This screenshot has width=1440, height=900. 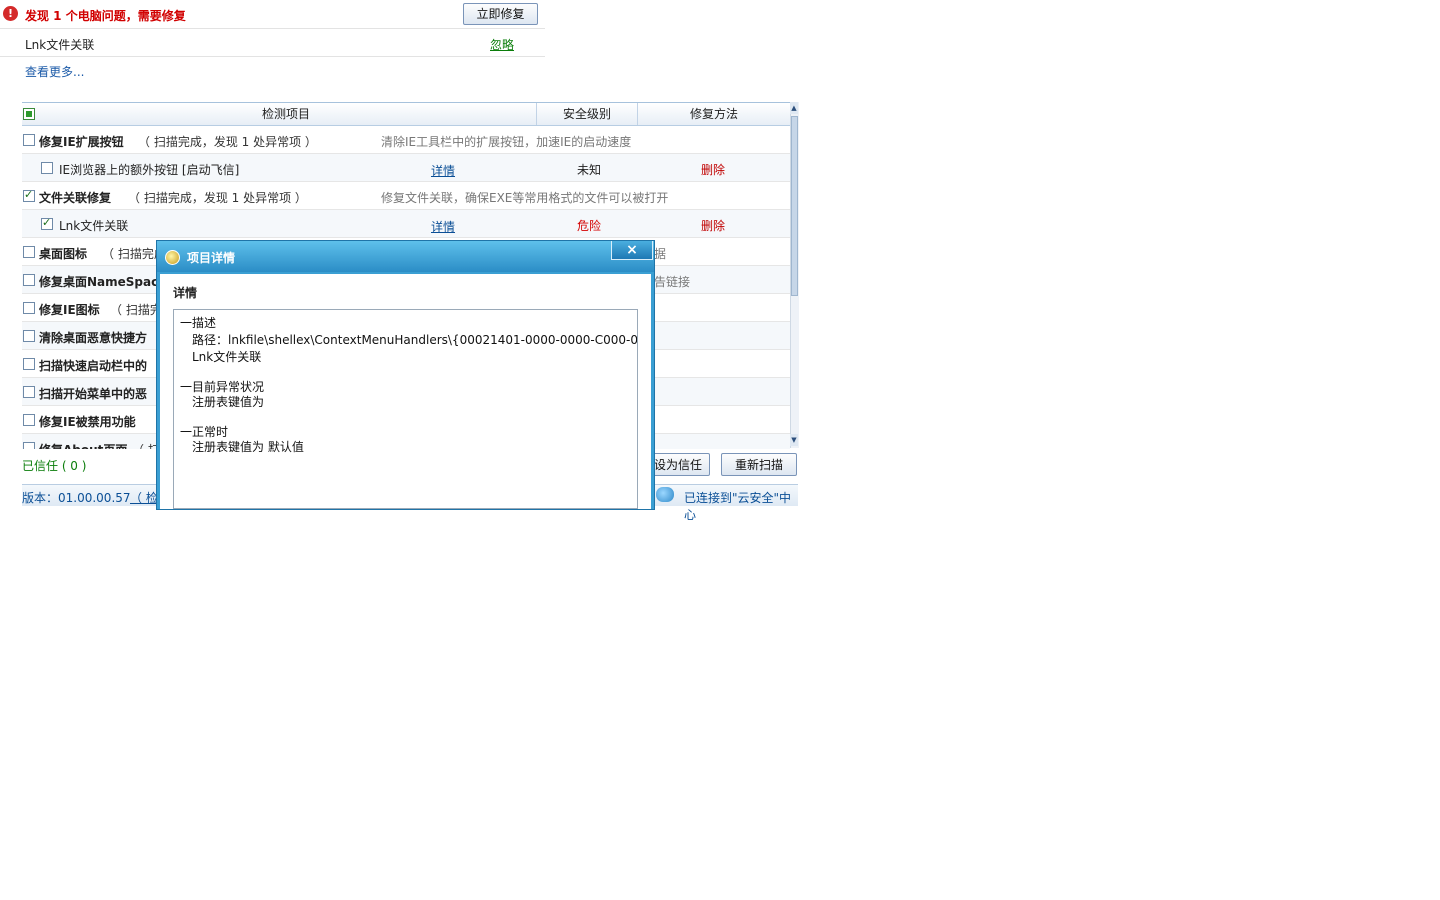 I want to click on fix-now-button: 立即修复, so click(x=500, y=14).